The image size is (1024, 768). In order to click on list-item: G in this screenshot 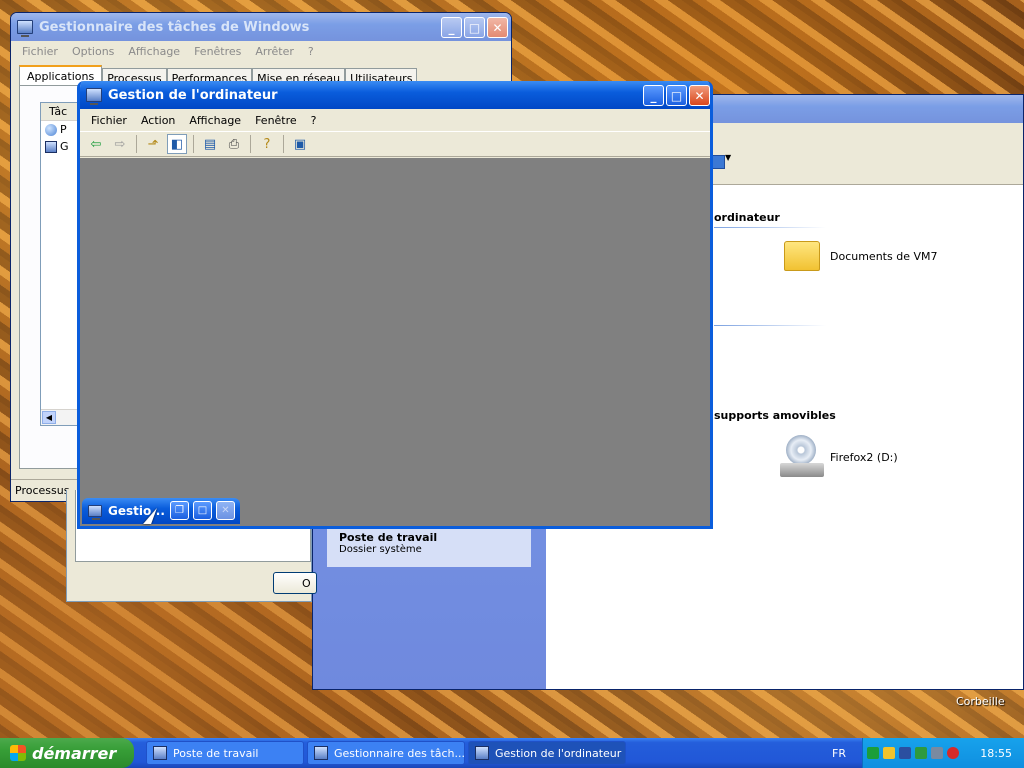, I will do `click(60, 146)`.